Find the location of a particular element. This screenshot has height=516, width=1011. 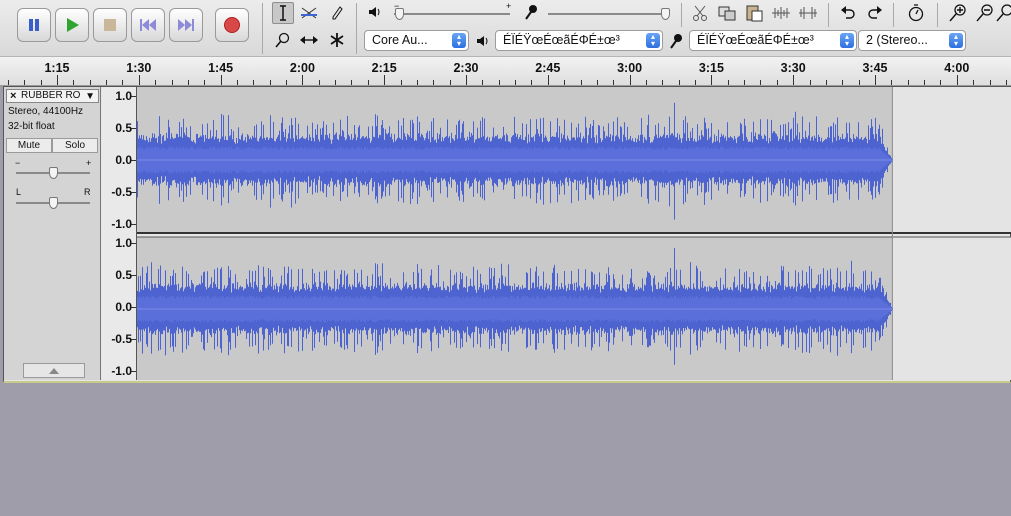

paste-button is located at coordinates (754, 13).